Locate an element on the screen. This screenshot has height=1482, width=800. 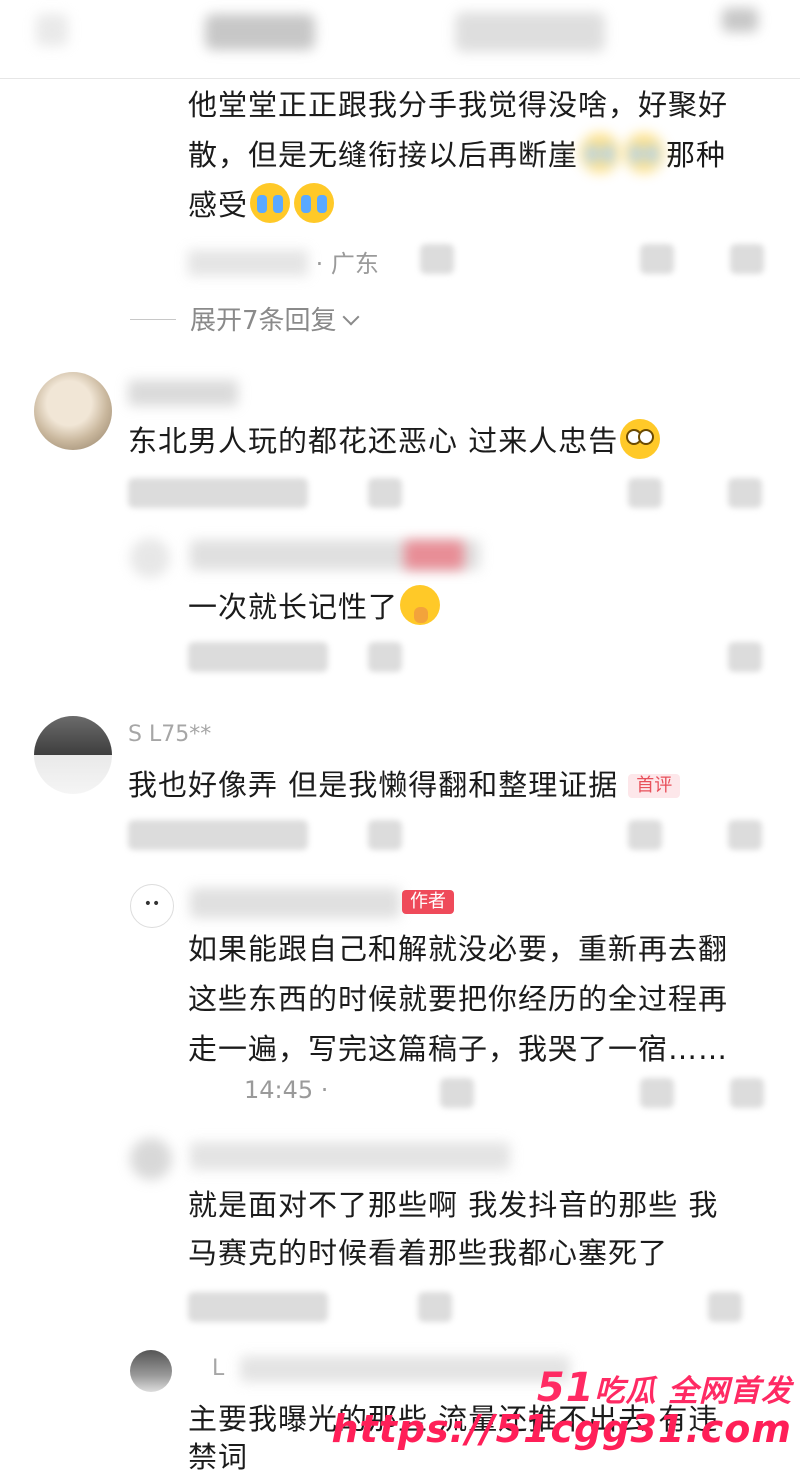
back-icon is located at coordinates (52, 30).